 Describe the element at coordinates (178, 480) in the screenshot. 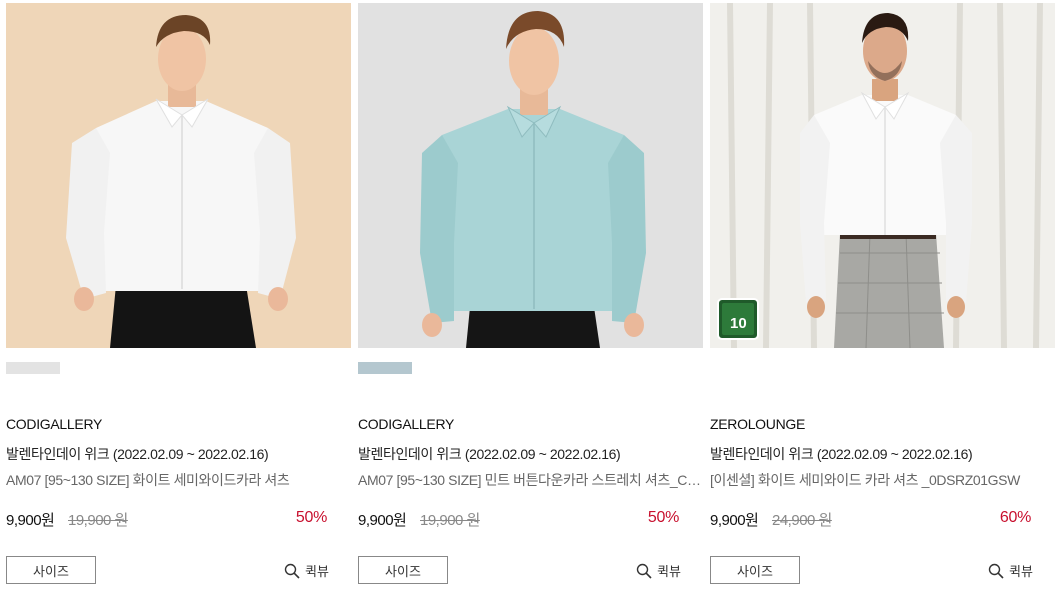

I see `product-name: AM07 [95~130 SIZE] 화이트 세미와이드카라 셔츠` at that location.